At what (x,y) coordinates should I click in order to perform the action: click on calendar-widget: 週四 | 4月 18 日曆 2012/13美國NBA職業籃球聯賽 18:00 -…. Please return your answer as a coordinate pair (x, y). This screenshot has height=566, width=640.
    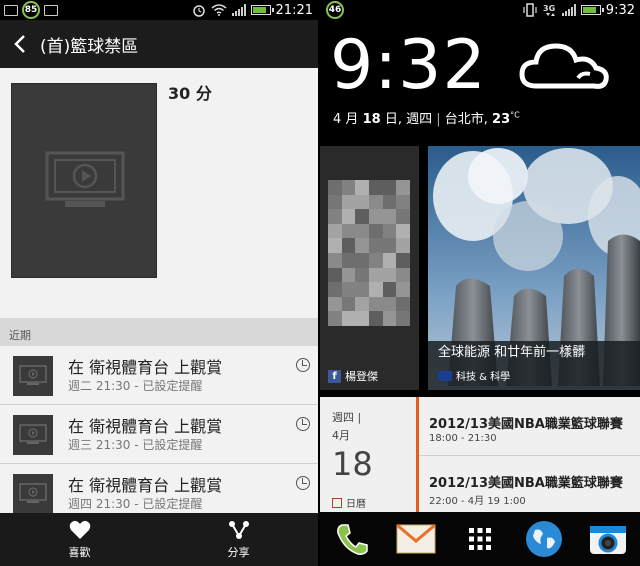
    Looking at the image, I should click on (480, 454).